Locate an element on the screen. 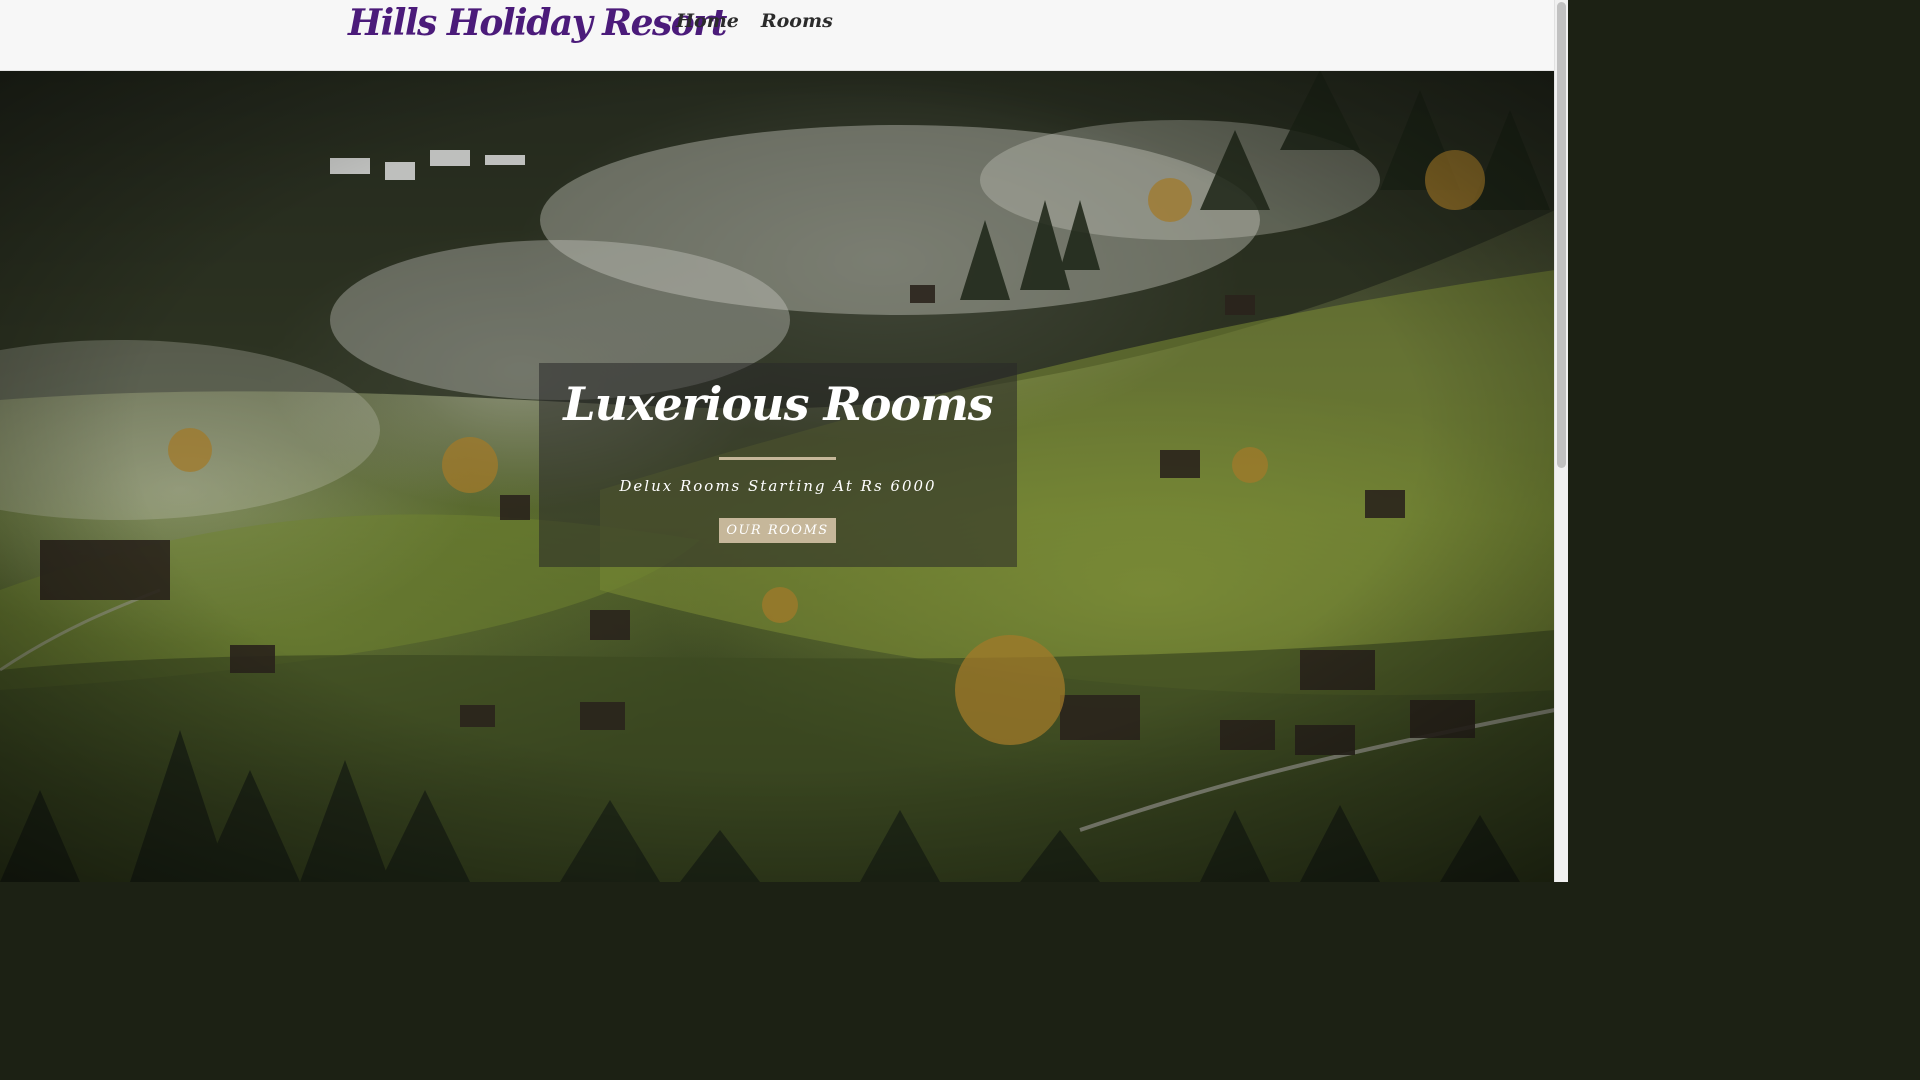  site-header: Hills Holiday Resort Home Rooms is located at coordinates (777, 35).